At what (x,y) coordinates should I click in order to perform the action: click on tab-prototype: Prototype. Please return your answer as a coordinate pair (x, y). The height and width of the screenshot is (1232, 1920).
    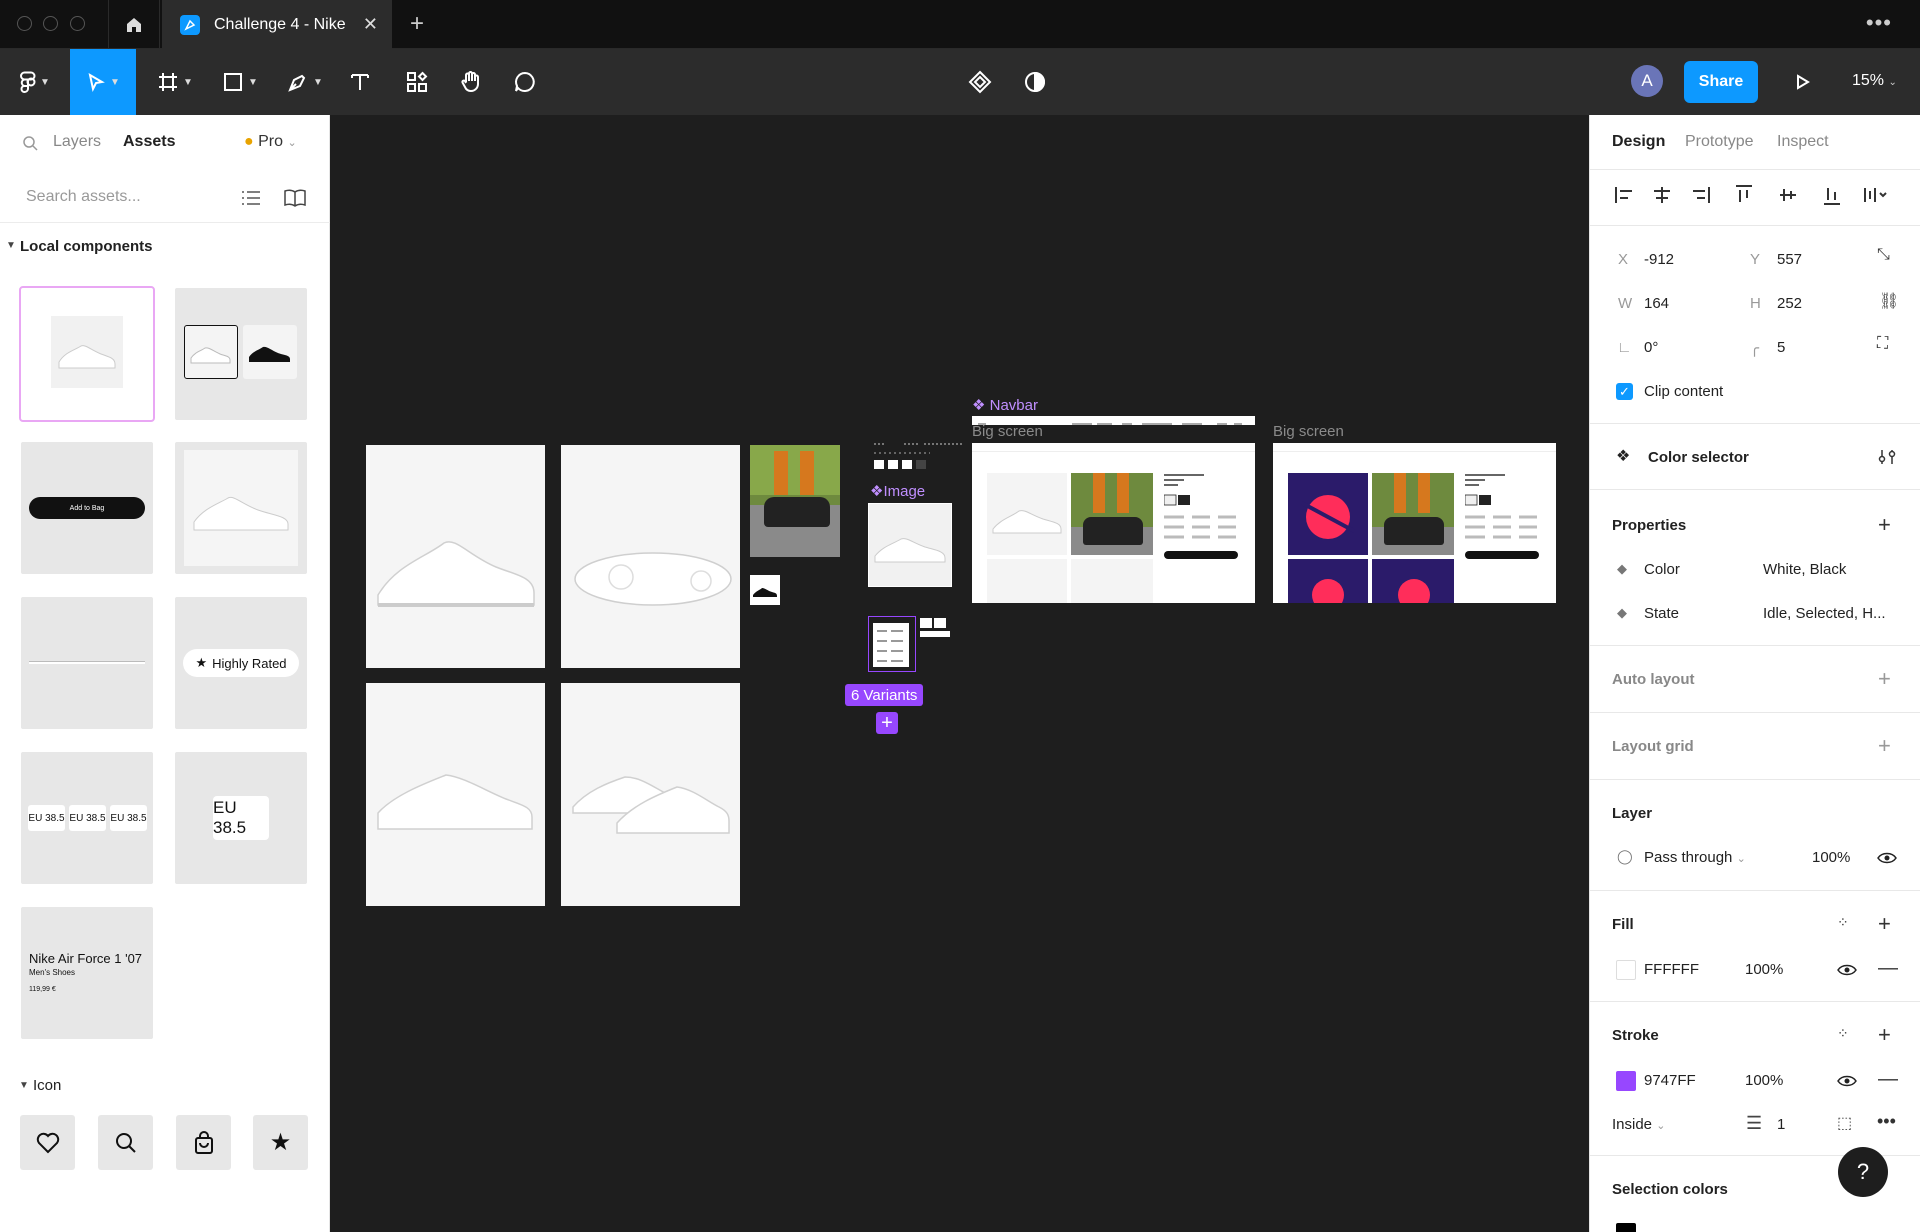
    Looking at the image, I should click on (1719, 142).